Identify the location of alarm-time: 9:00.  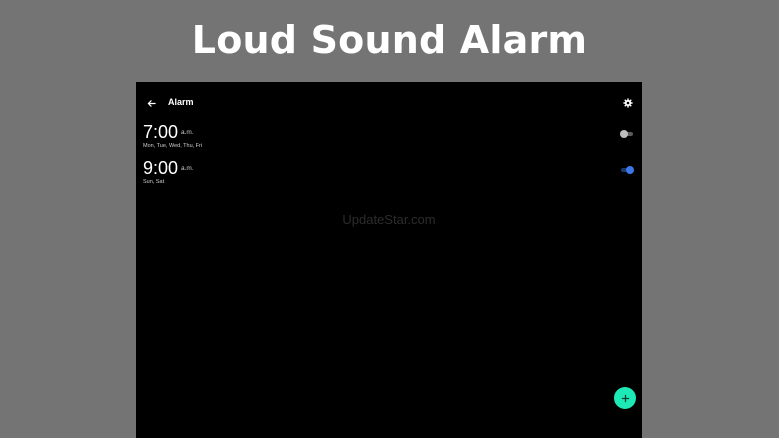
(161, 168).